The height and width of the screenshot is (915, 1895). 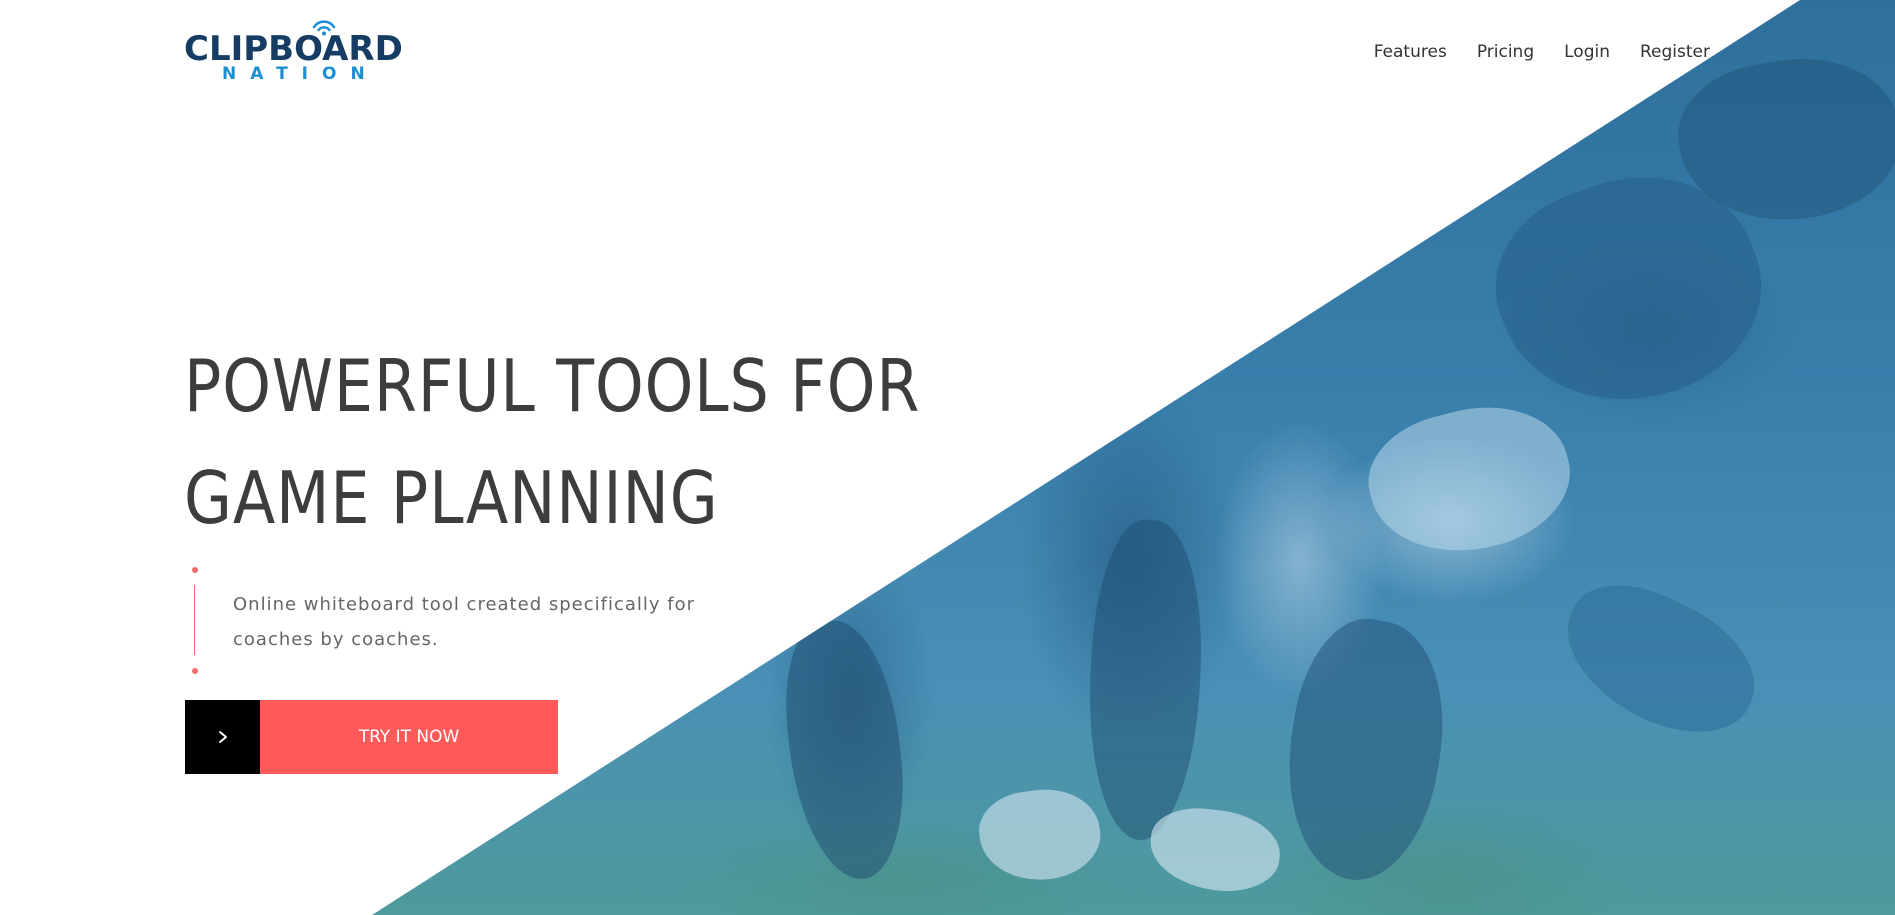 What do you see at coordinates (1505, 52) in the screenshot?
I see `nav-pricing-link: Pricing` at bounding box center [1505, 52].